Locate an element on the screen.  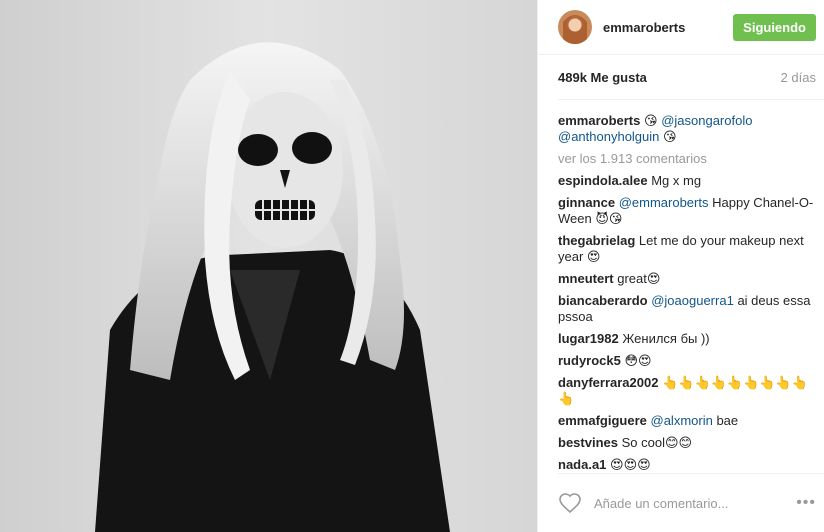
comment-footer: ••• is located at coordinates (691, 502).